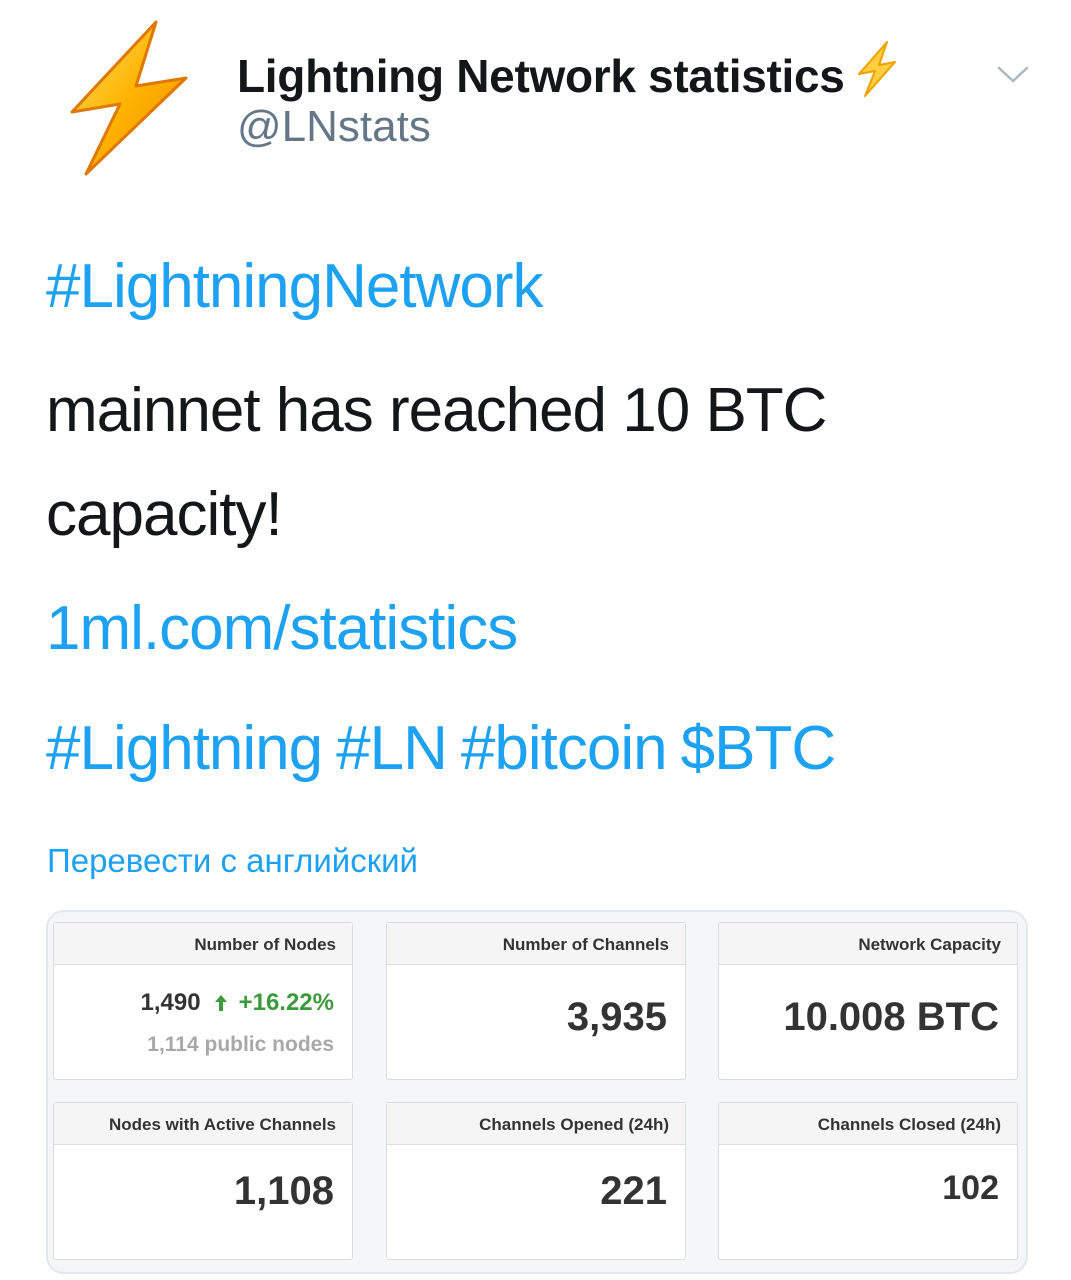  Describe the element at coordinates (536, 1181) in the screenshot. I see `stat-channels-opened: Channels Opened (24h) 221` at that location.